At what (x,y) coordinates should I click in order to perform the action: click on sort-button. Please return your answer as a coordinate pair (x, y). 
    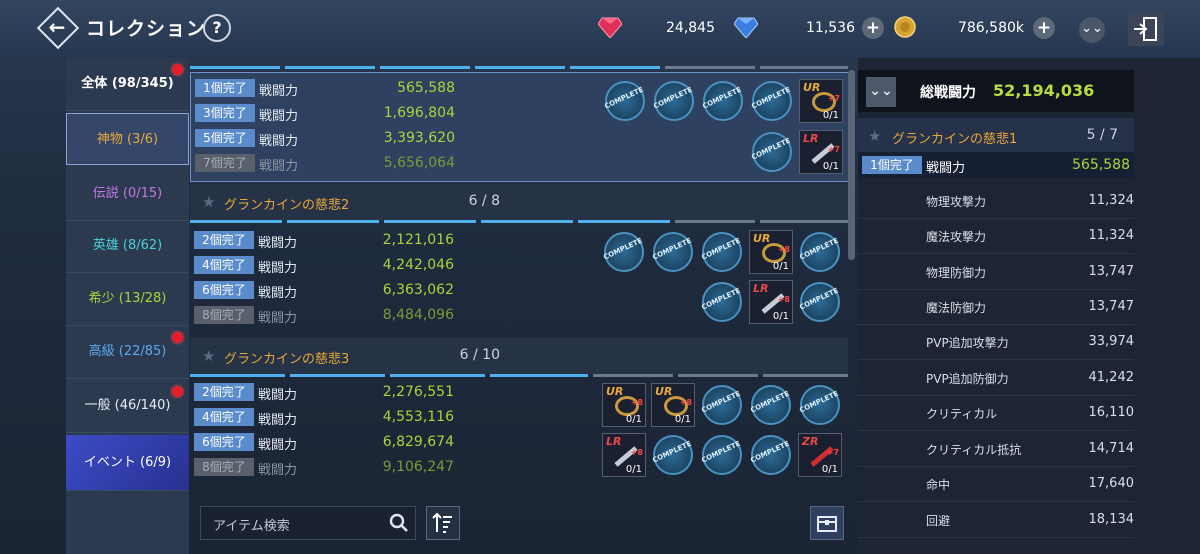
    Looking at the image, I should click on (443, 523).